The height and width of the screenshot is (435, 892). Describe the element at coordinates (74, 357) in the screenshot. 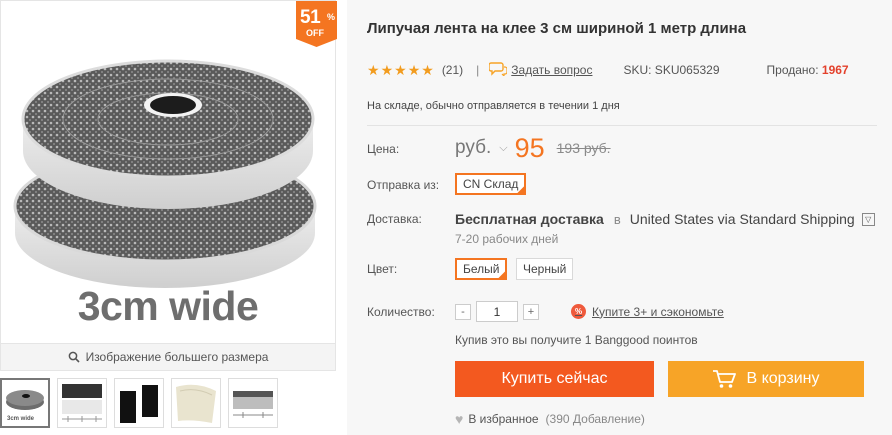

I see `magnifier-icon` at that location.